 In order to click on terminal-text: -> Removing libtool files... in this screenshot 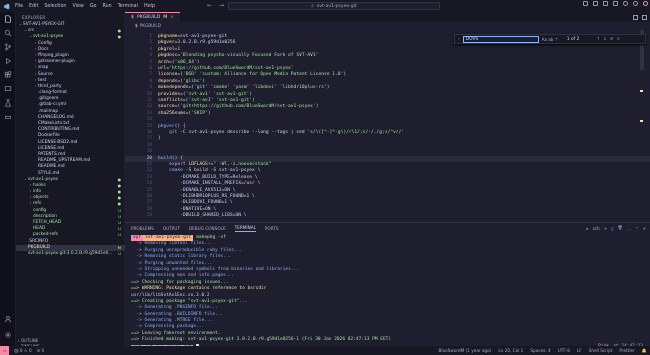, I will do `click(172, 244)`.